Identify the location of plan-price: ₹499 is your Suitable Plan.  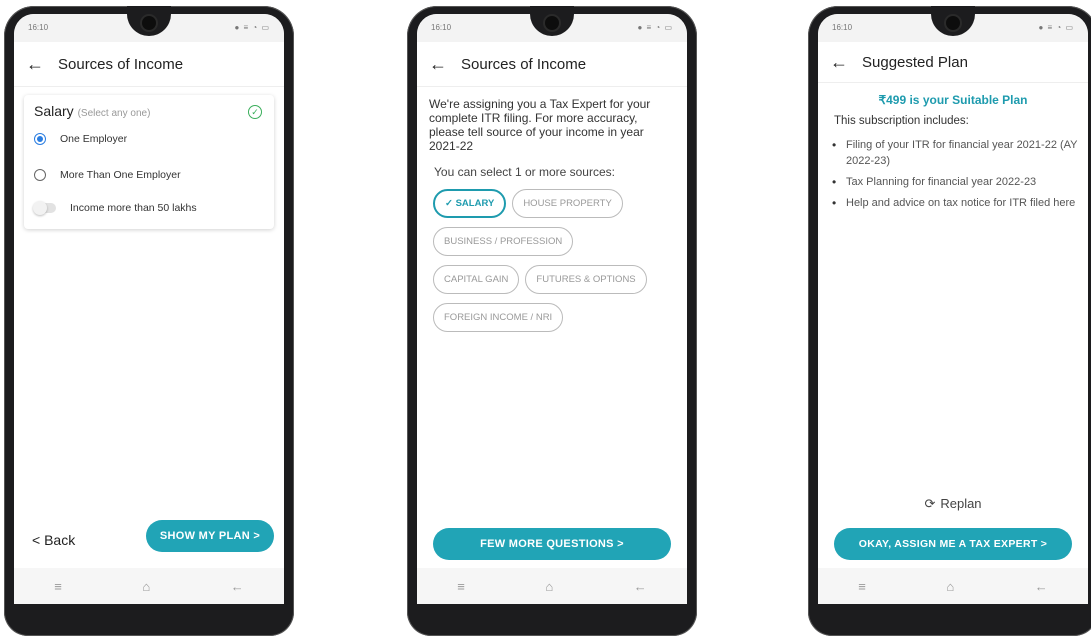
(953, 100).